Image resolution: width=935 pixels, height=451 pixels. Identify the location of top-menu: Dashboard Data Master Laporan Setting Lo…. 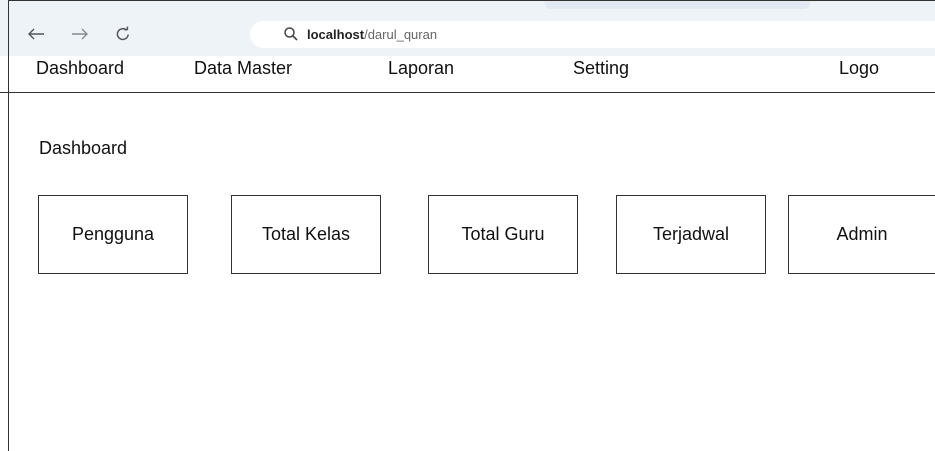
(467, 74).